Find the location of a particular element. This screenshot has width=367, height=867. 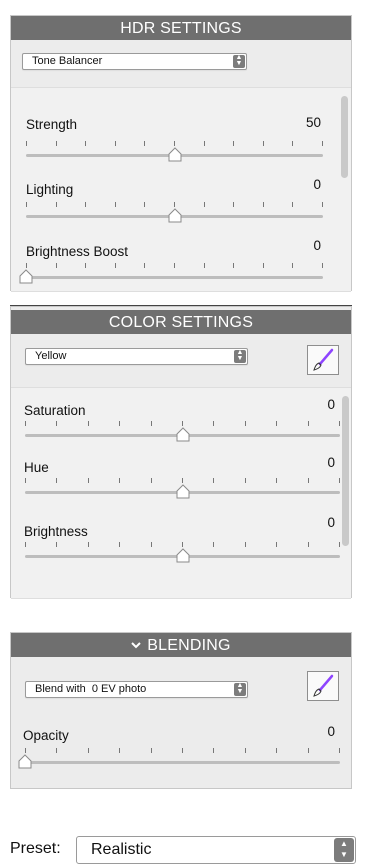

blend-mode-value: Blend with 0 EV photo is located at coordinates (91, 689).